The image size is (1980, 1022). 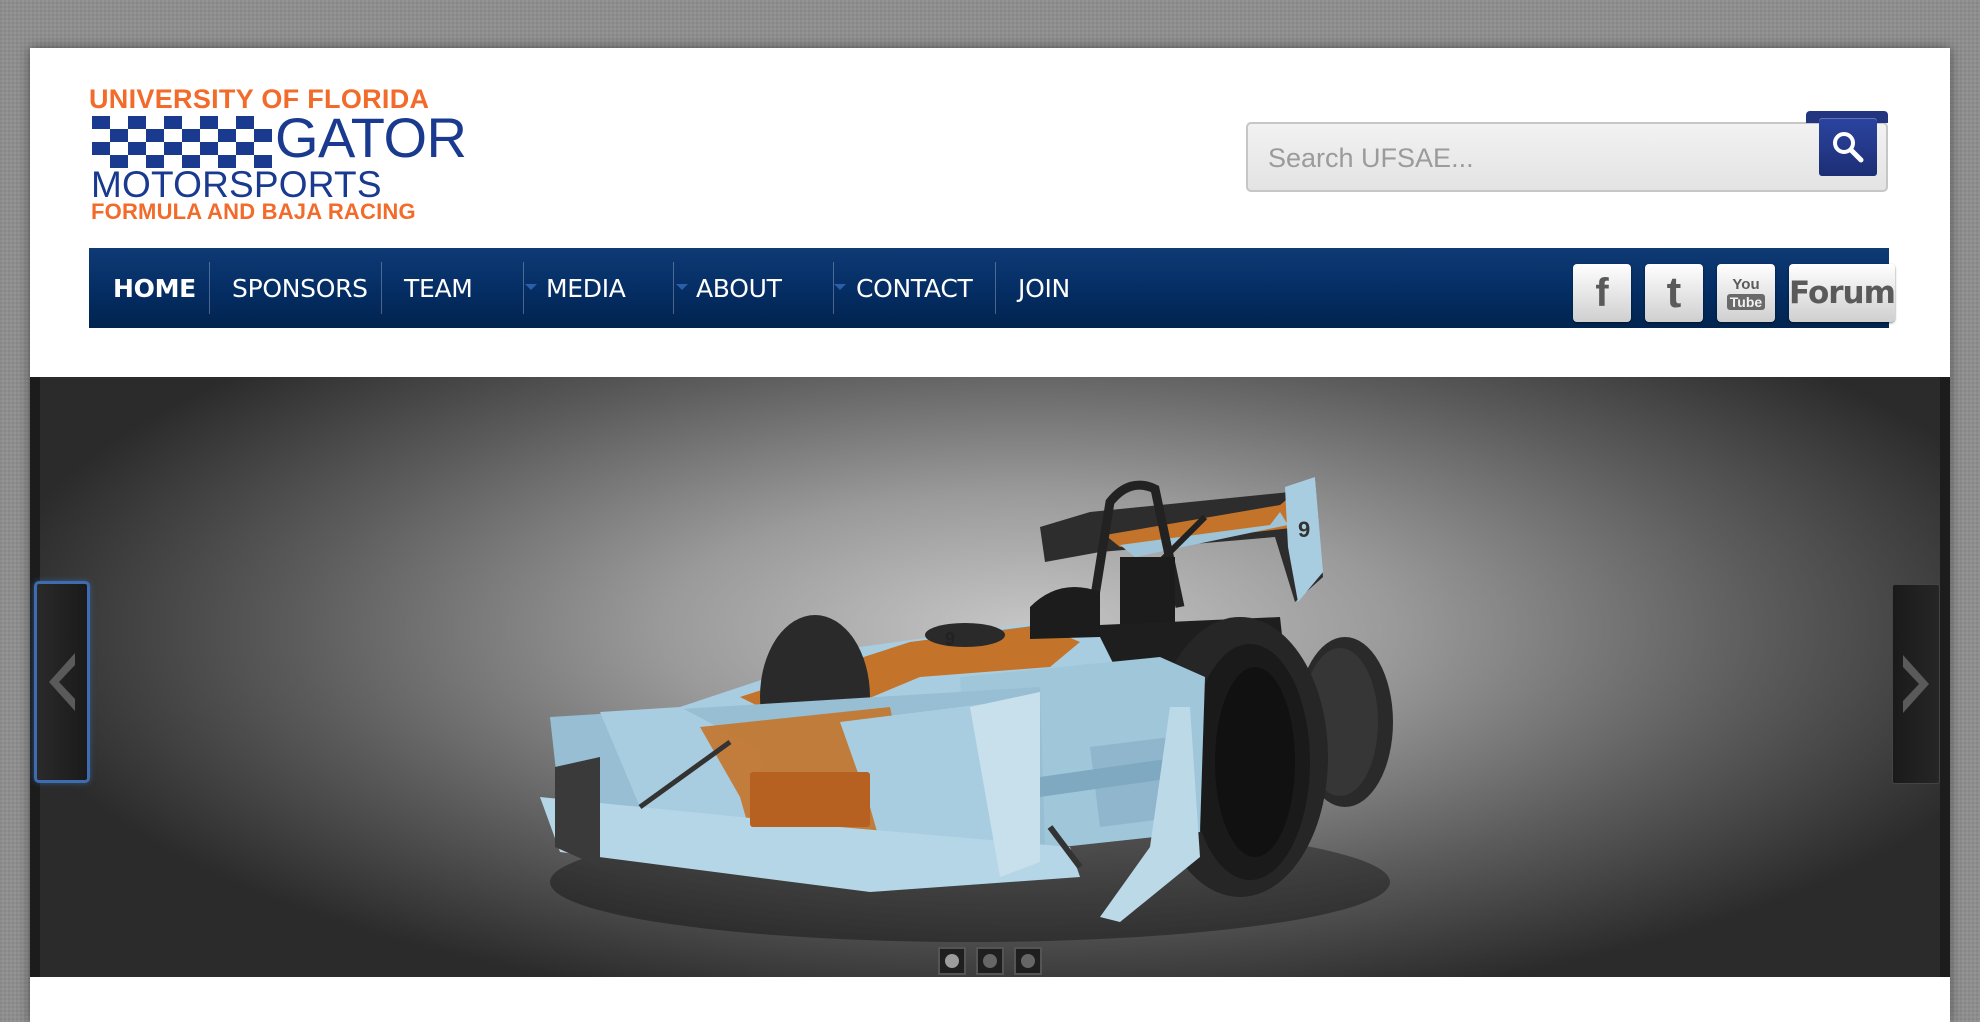 I want to click on nav-item-about: ABOUT, so click(x=739, y=288).